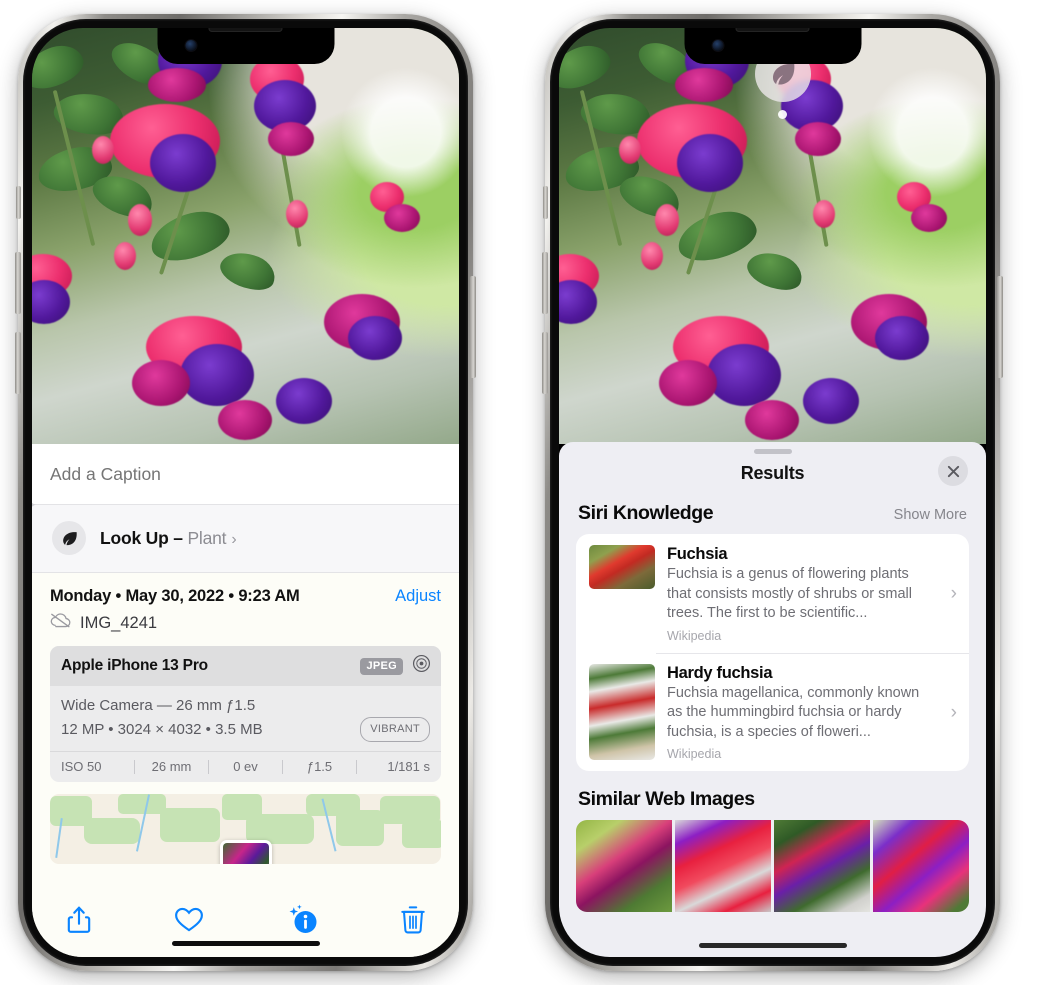 This screenshot has height=985, width=1055. Describe the element at coordinates (666, 799) in the screenshot. I see `section-title: Similar Web Images` at that location.